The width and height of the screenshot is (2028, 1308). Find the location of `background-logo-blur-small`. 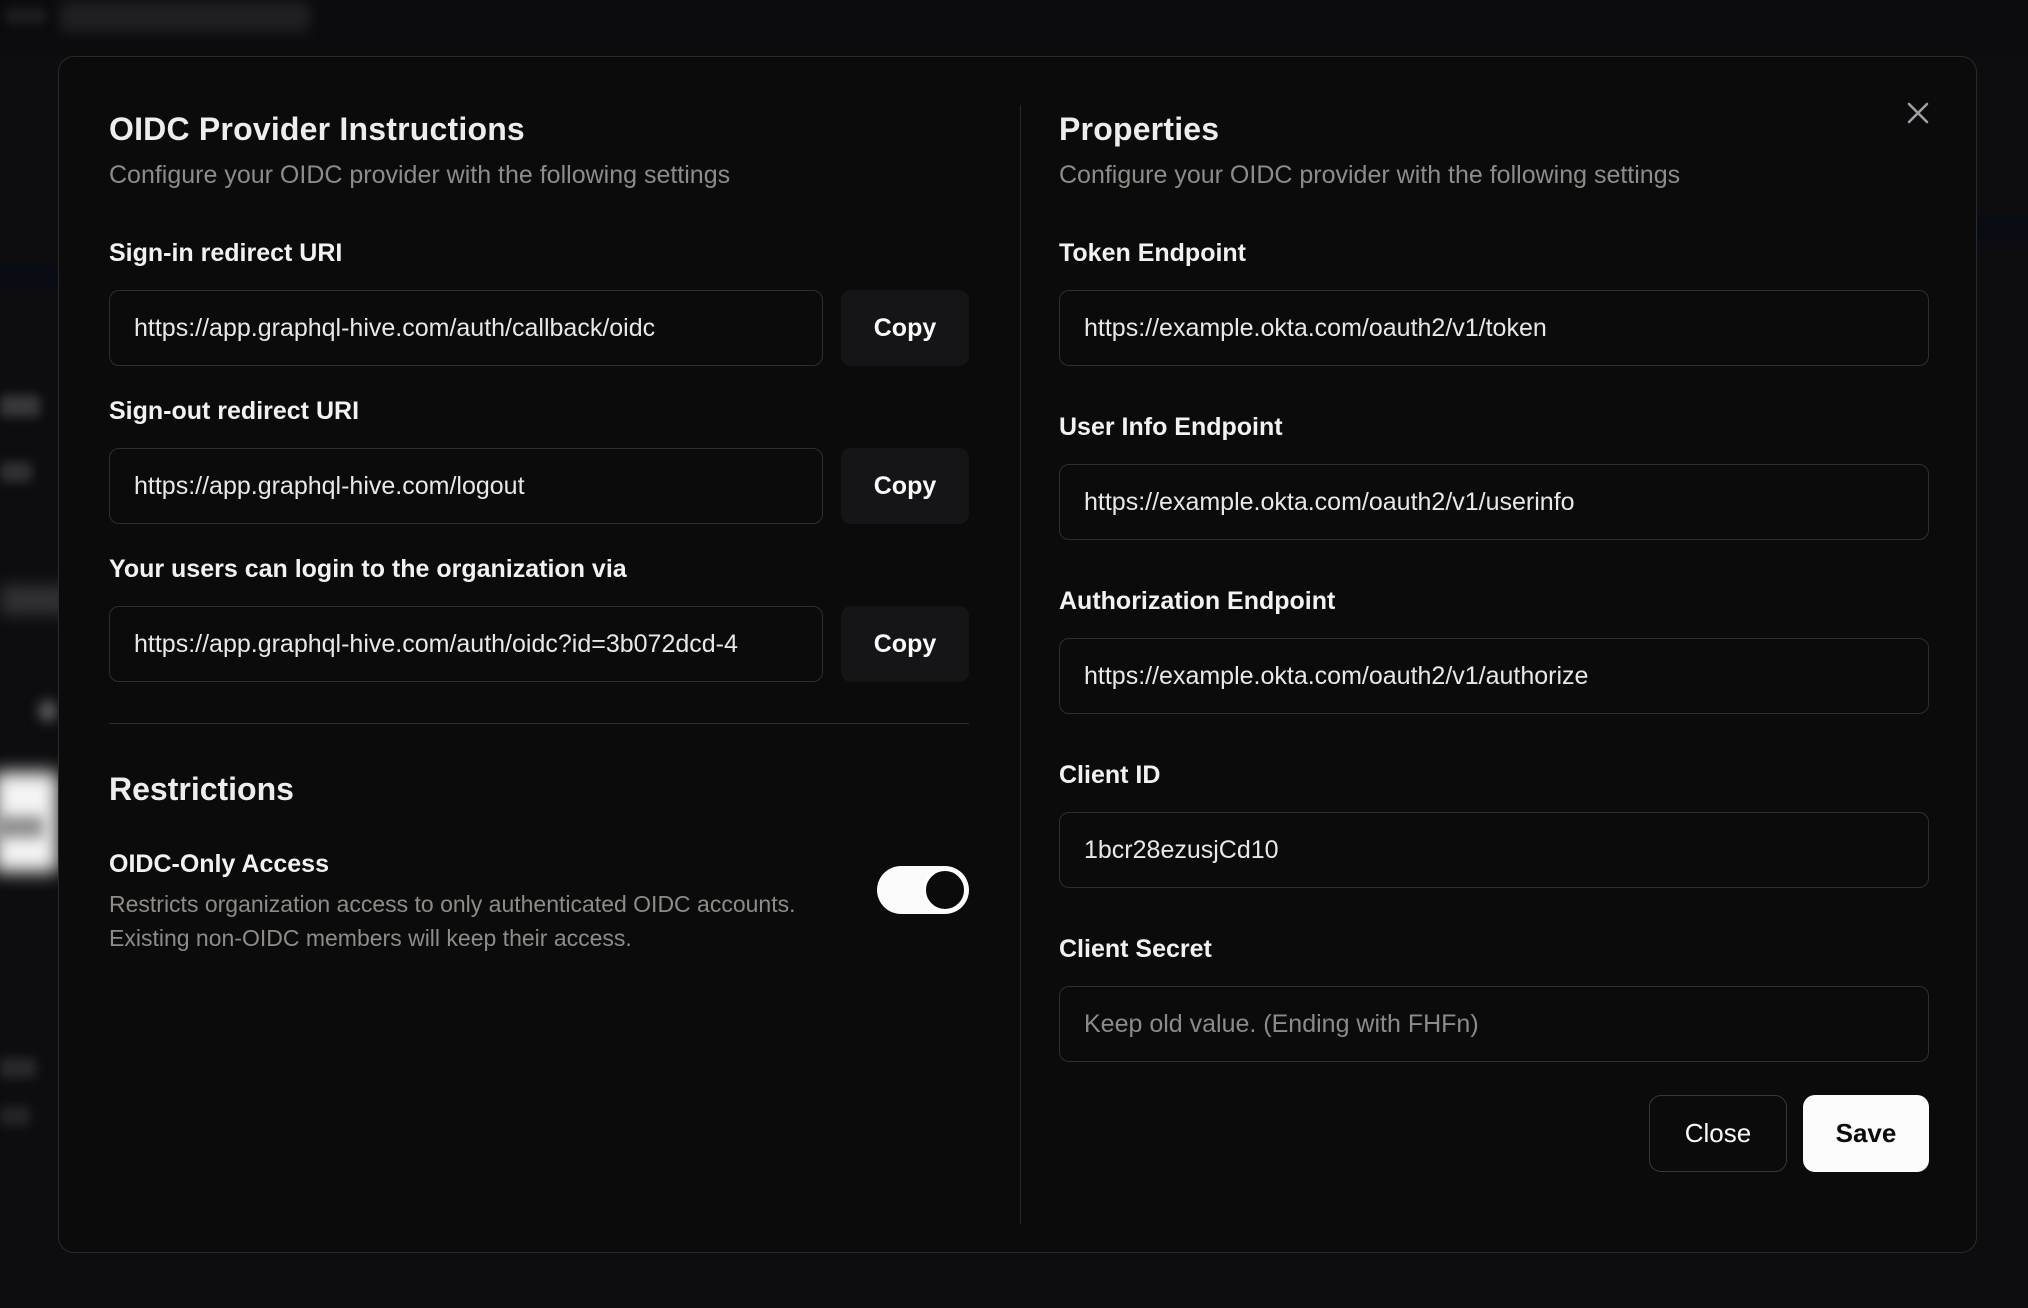

background-logo-blur-small is located at coordinates (26, 16).